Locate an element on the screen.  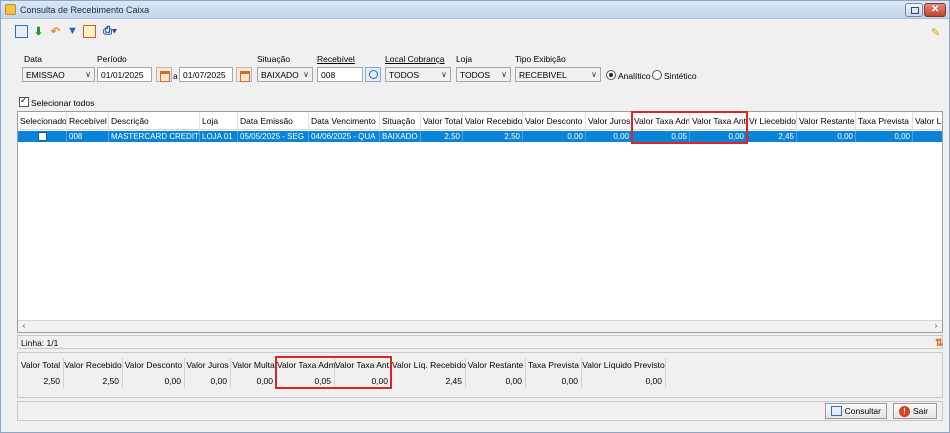
download-icon: ⬇ is located at coordinates (38, 31).